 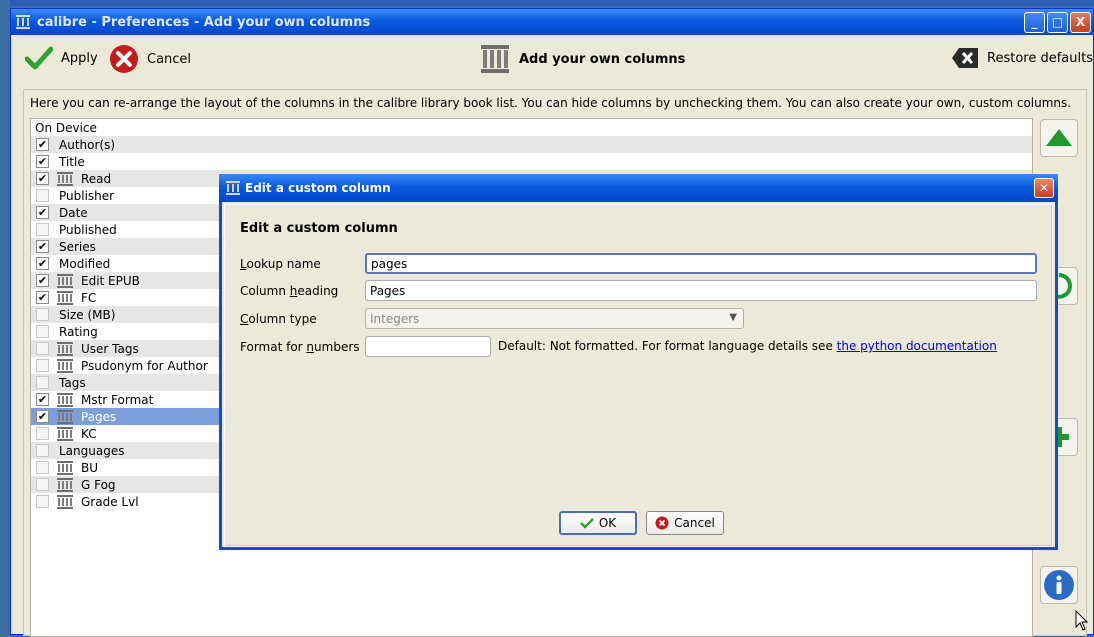 I want to click on column-heading-label-post: eading, so click(x=318, y=291).